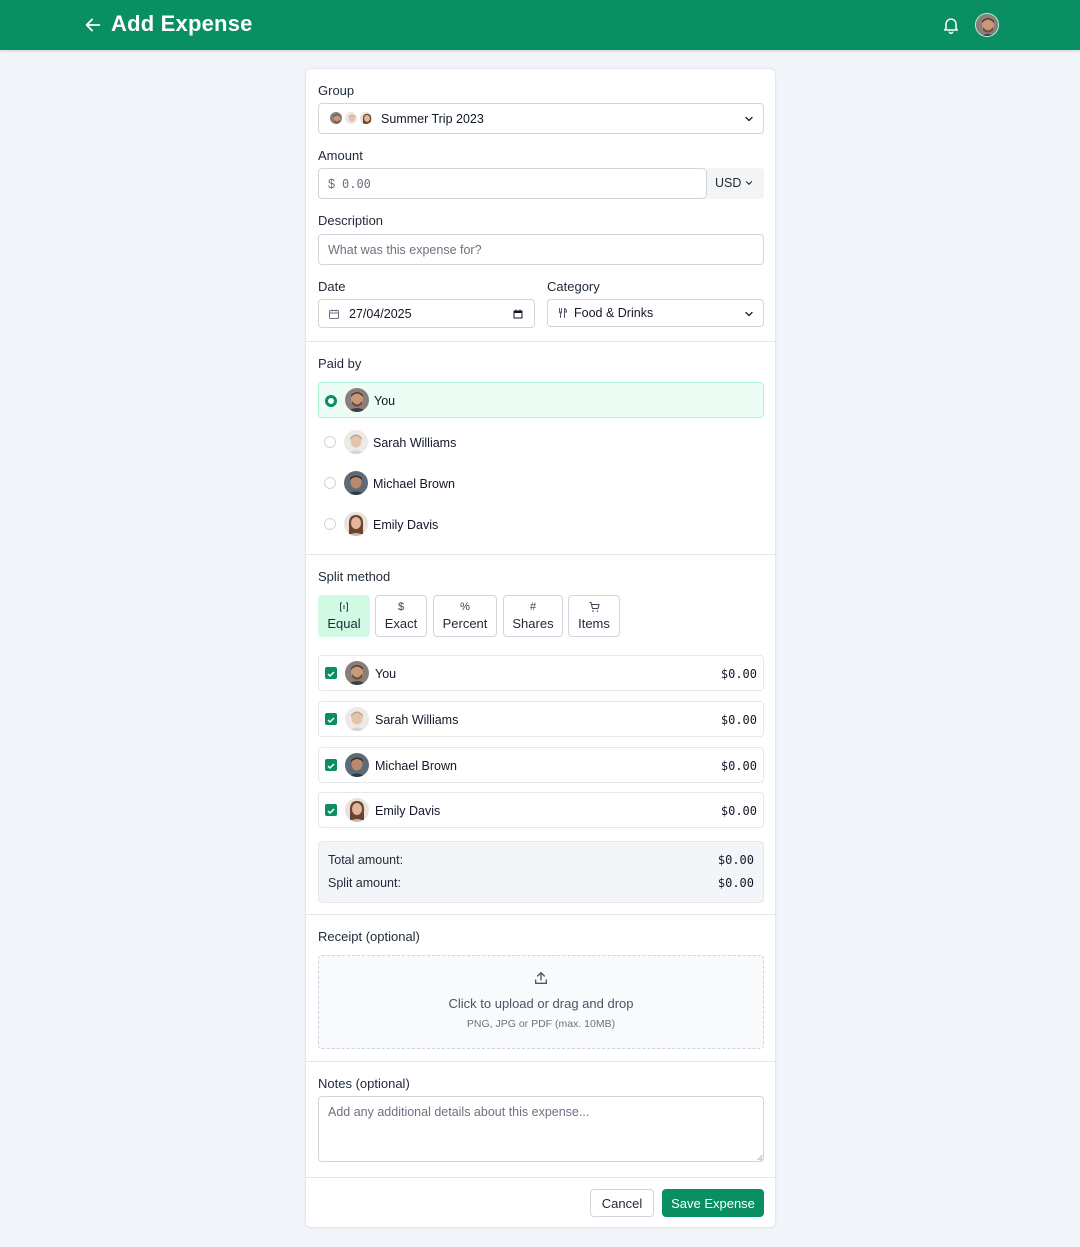  I want to click on app-header: Add Expense, so click(540, 25).